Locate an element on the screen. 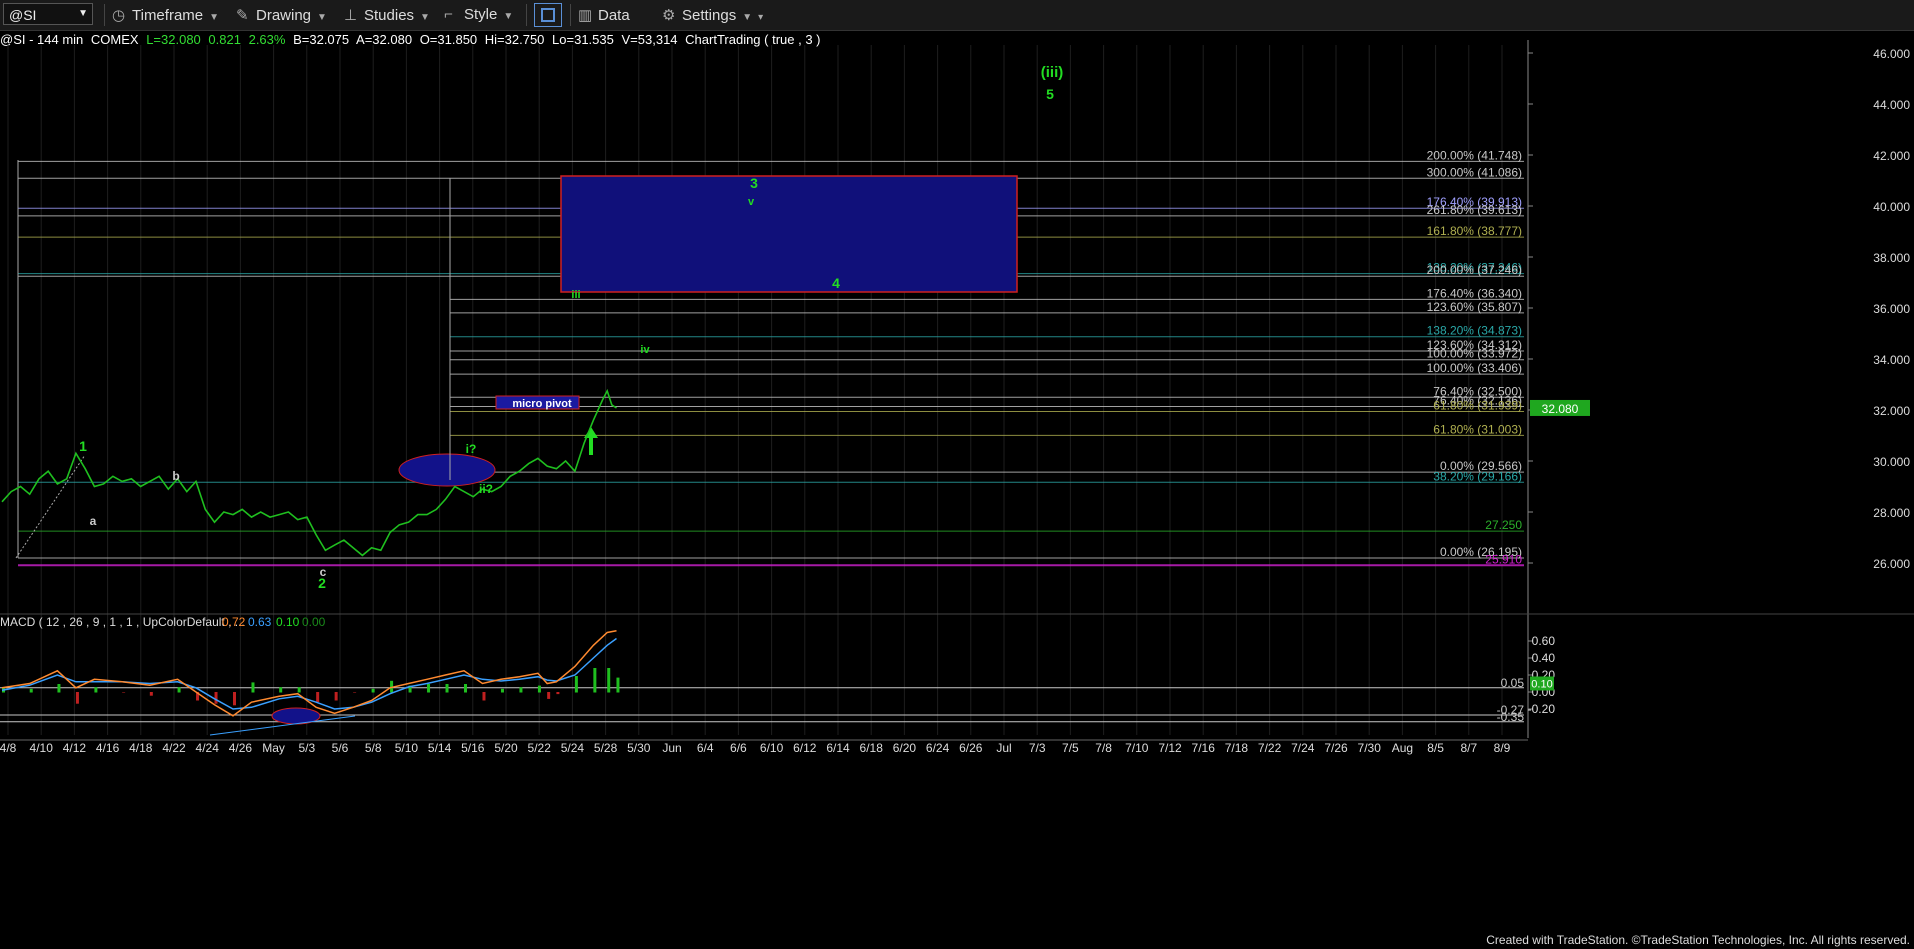 The width and height of the screenshot is (1914, 949). x-tick-label: Jul is located at coordinates (1003, 748).